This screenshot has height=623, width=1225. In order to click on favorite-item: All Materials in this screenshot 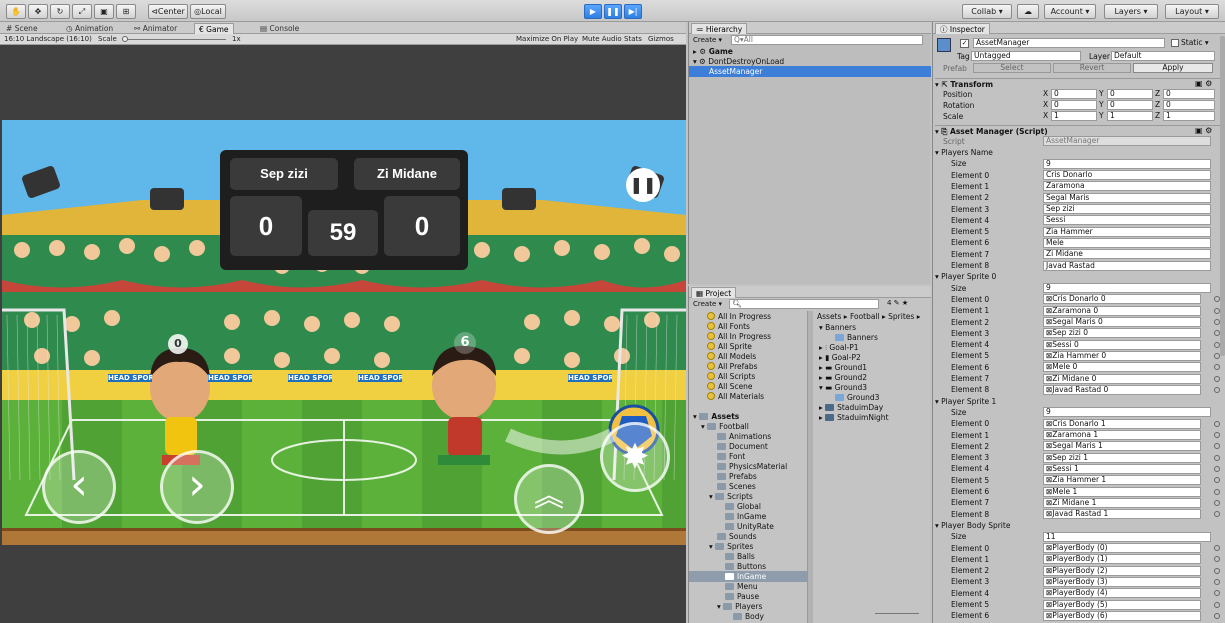, I will do `click(735, 396)`.